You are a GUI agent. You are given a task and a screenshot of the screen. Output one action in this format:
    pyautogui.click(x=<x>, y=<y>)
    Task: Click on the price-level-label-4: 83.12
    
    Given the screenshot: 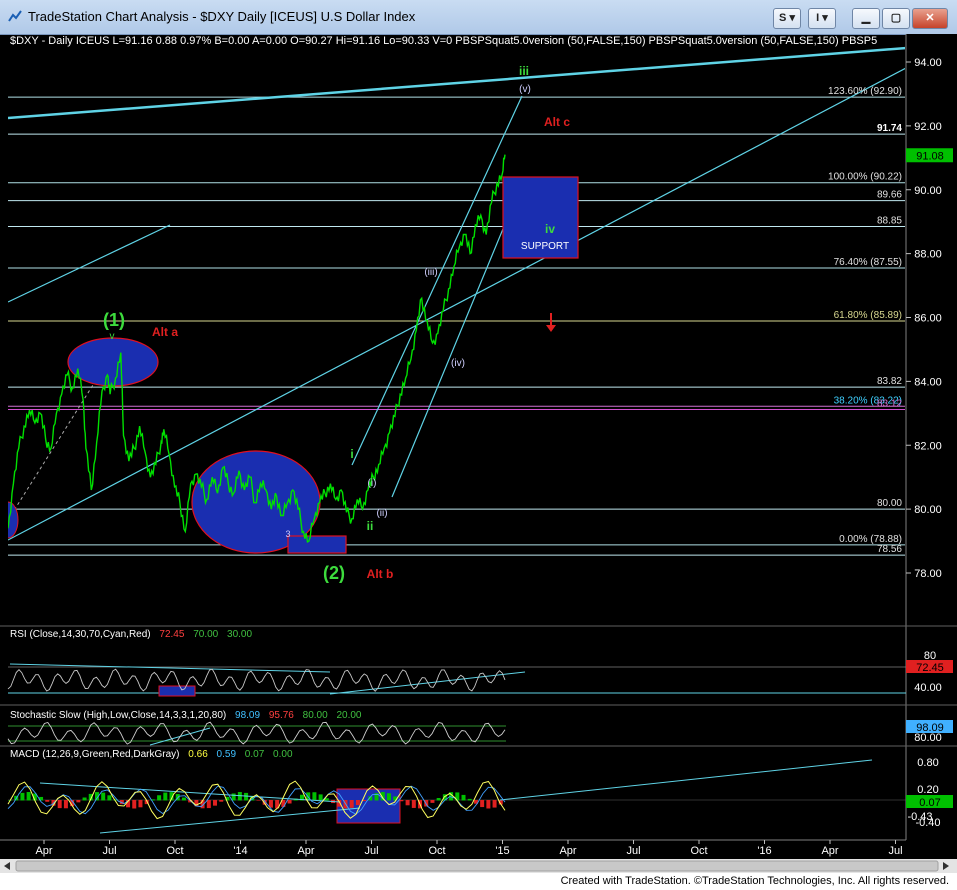 What is the action you would take?
    pyautogui.click(x=889, y=403)
    